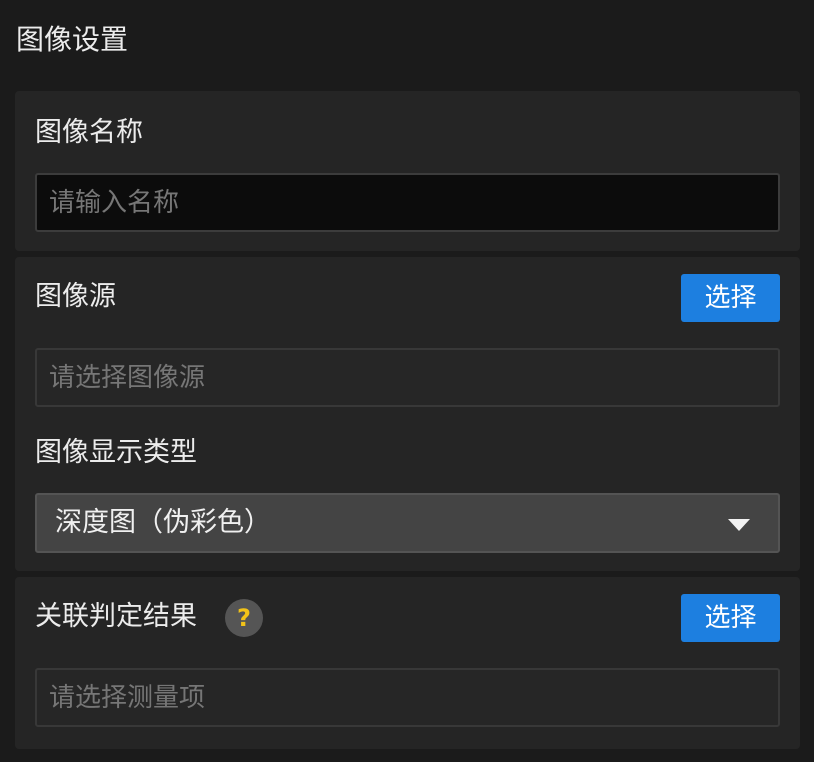 The height and width of the screenshot is (762, 814). I want to click on image-source-label: 图像源, so click(75, 296).